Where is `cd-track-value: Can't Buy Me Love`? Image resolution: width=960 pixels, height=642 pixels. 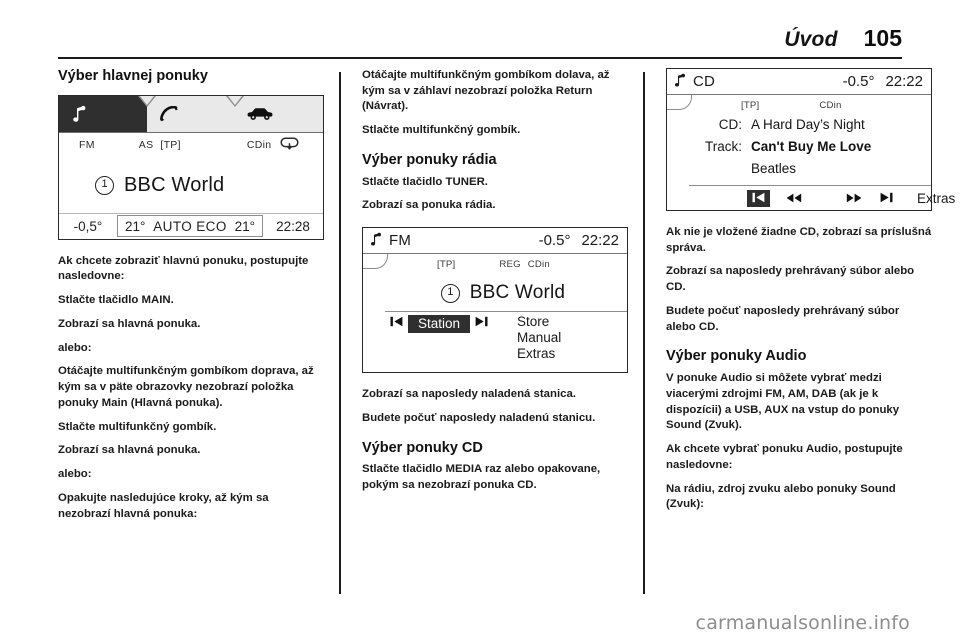 cd-track-value: Can't Buy Me Love is located at coordinates (811, 146).